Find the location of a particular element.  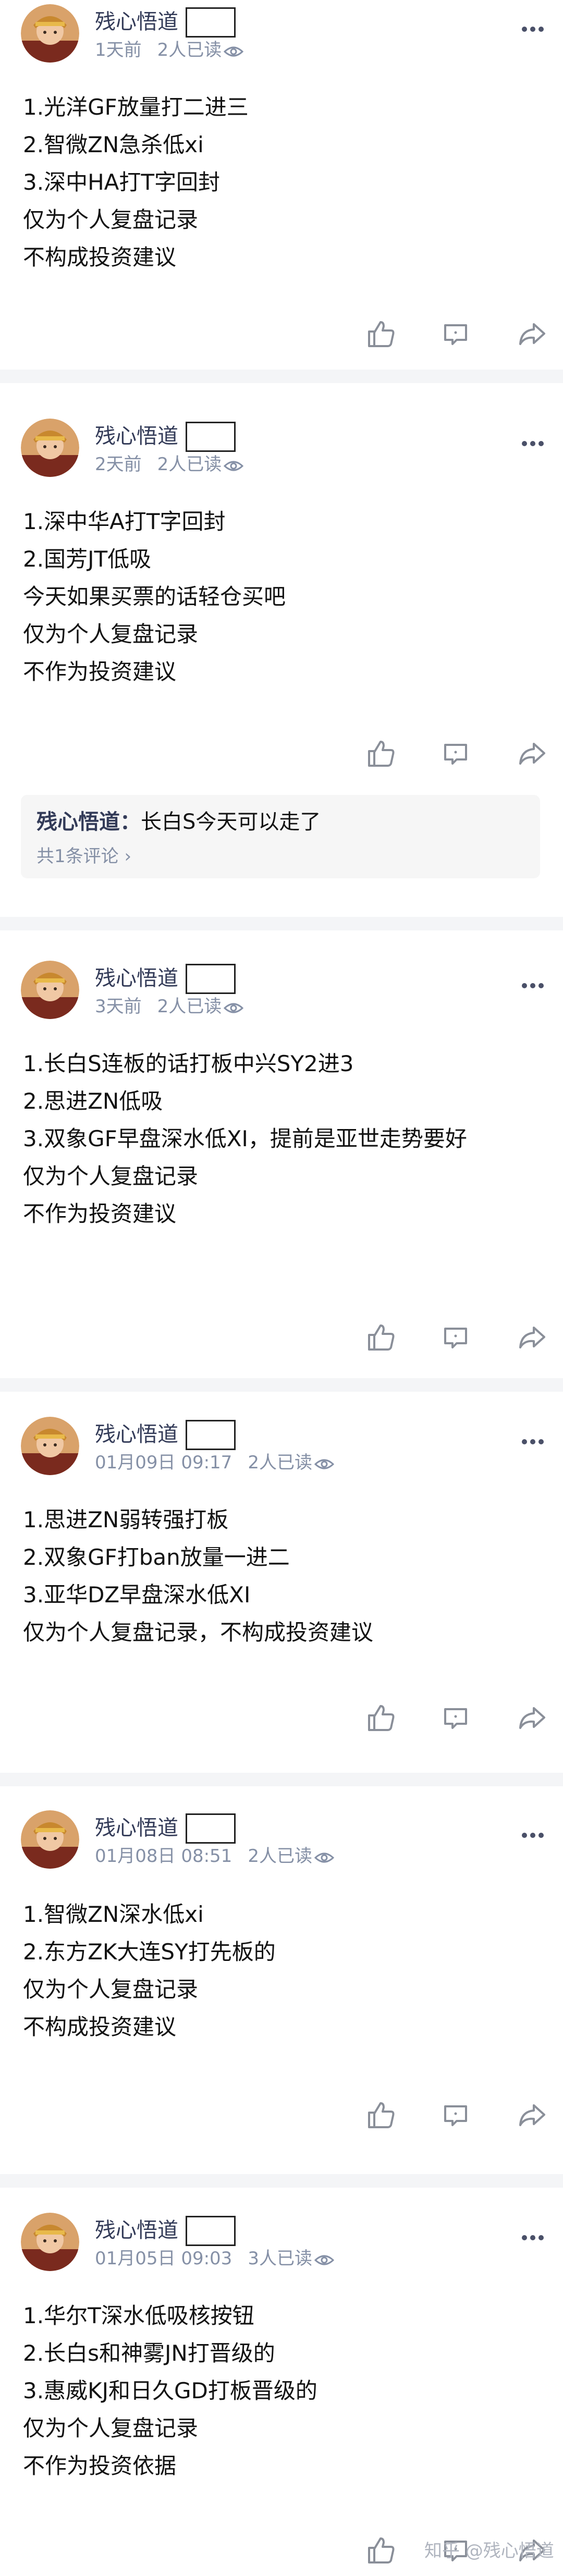

comment-count-link: 共1条评论 › is located at coordinates (280, 856).